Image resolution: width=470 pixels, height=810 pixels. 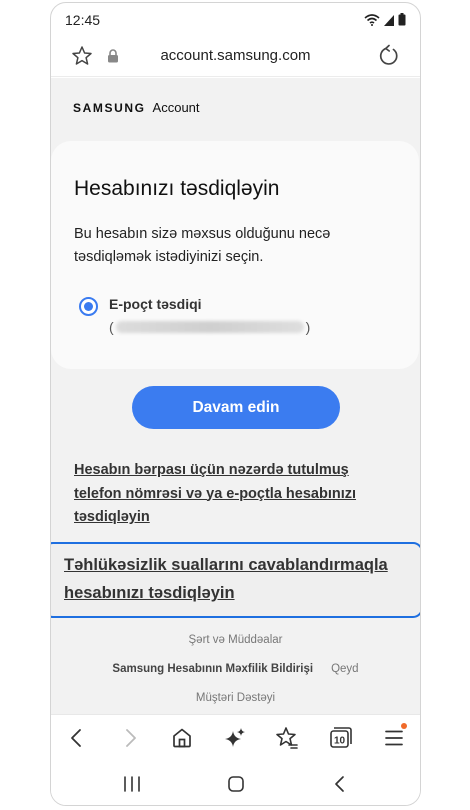 I want to click on continue-button: Davam edin, so click(x=236, y=407).